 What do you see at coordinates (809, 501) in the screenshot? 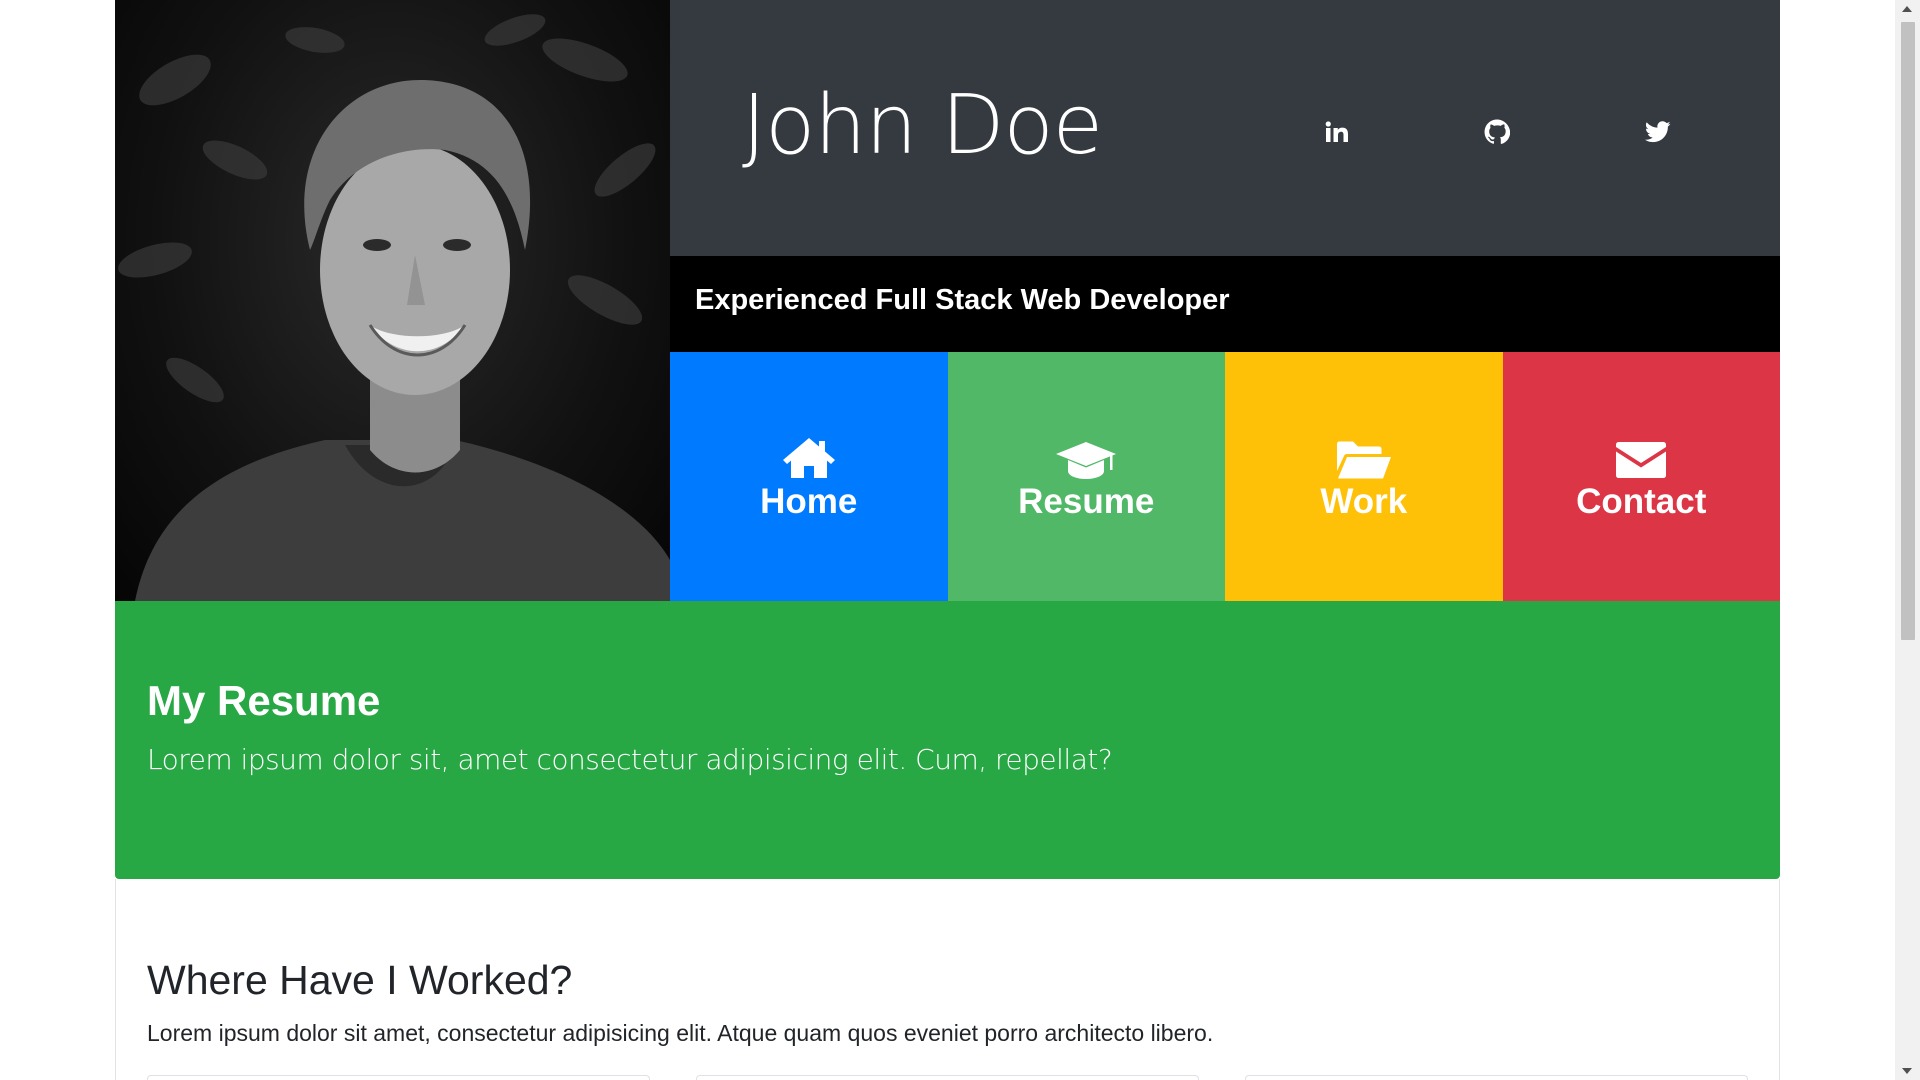
I see `nav-home-label: Home` at bounding box center [809, 501].